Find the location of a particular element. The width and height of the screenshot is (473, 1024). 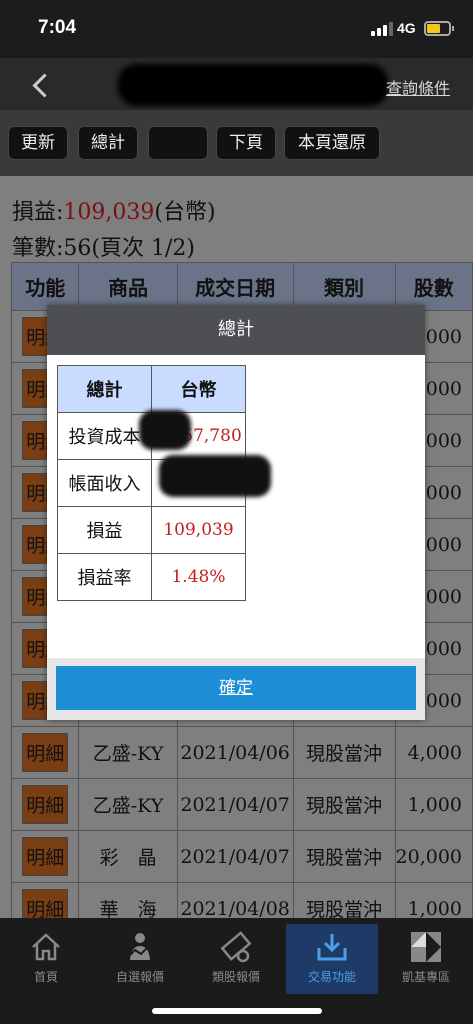

shares-cell: 20,000 is located at coordinates (433, 856).